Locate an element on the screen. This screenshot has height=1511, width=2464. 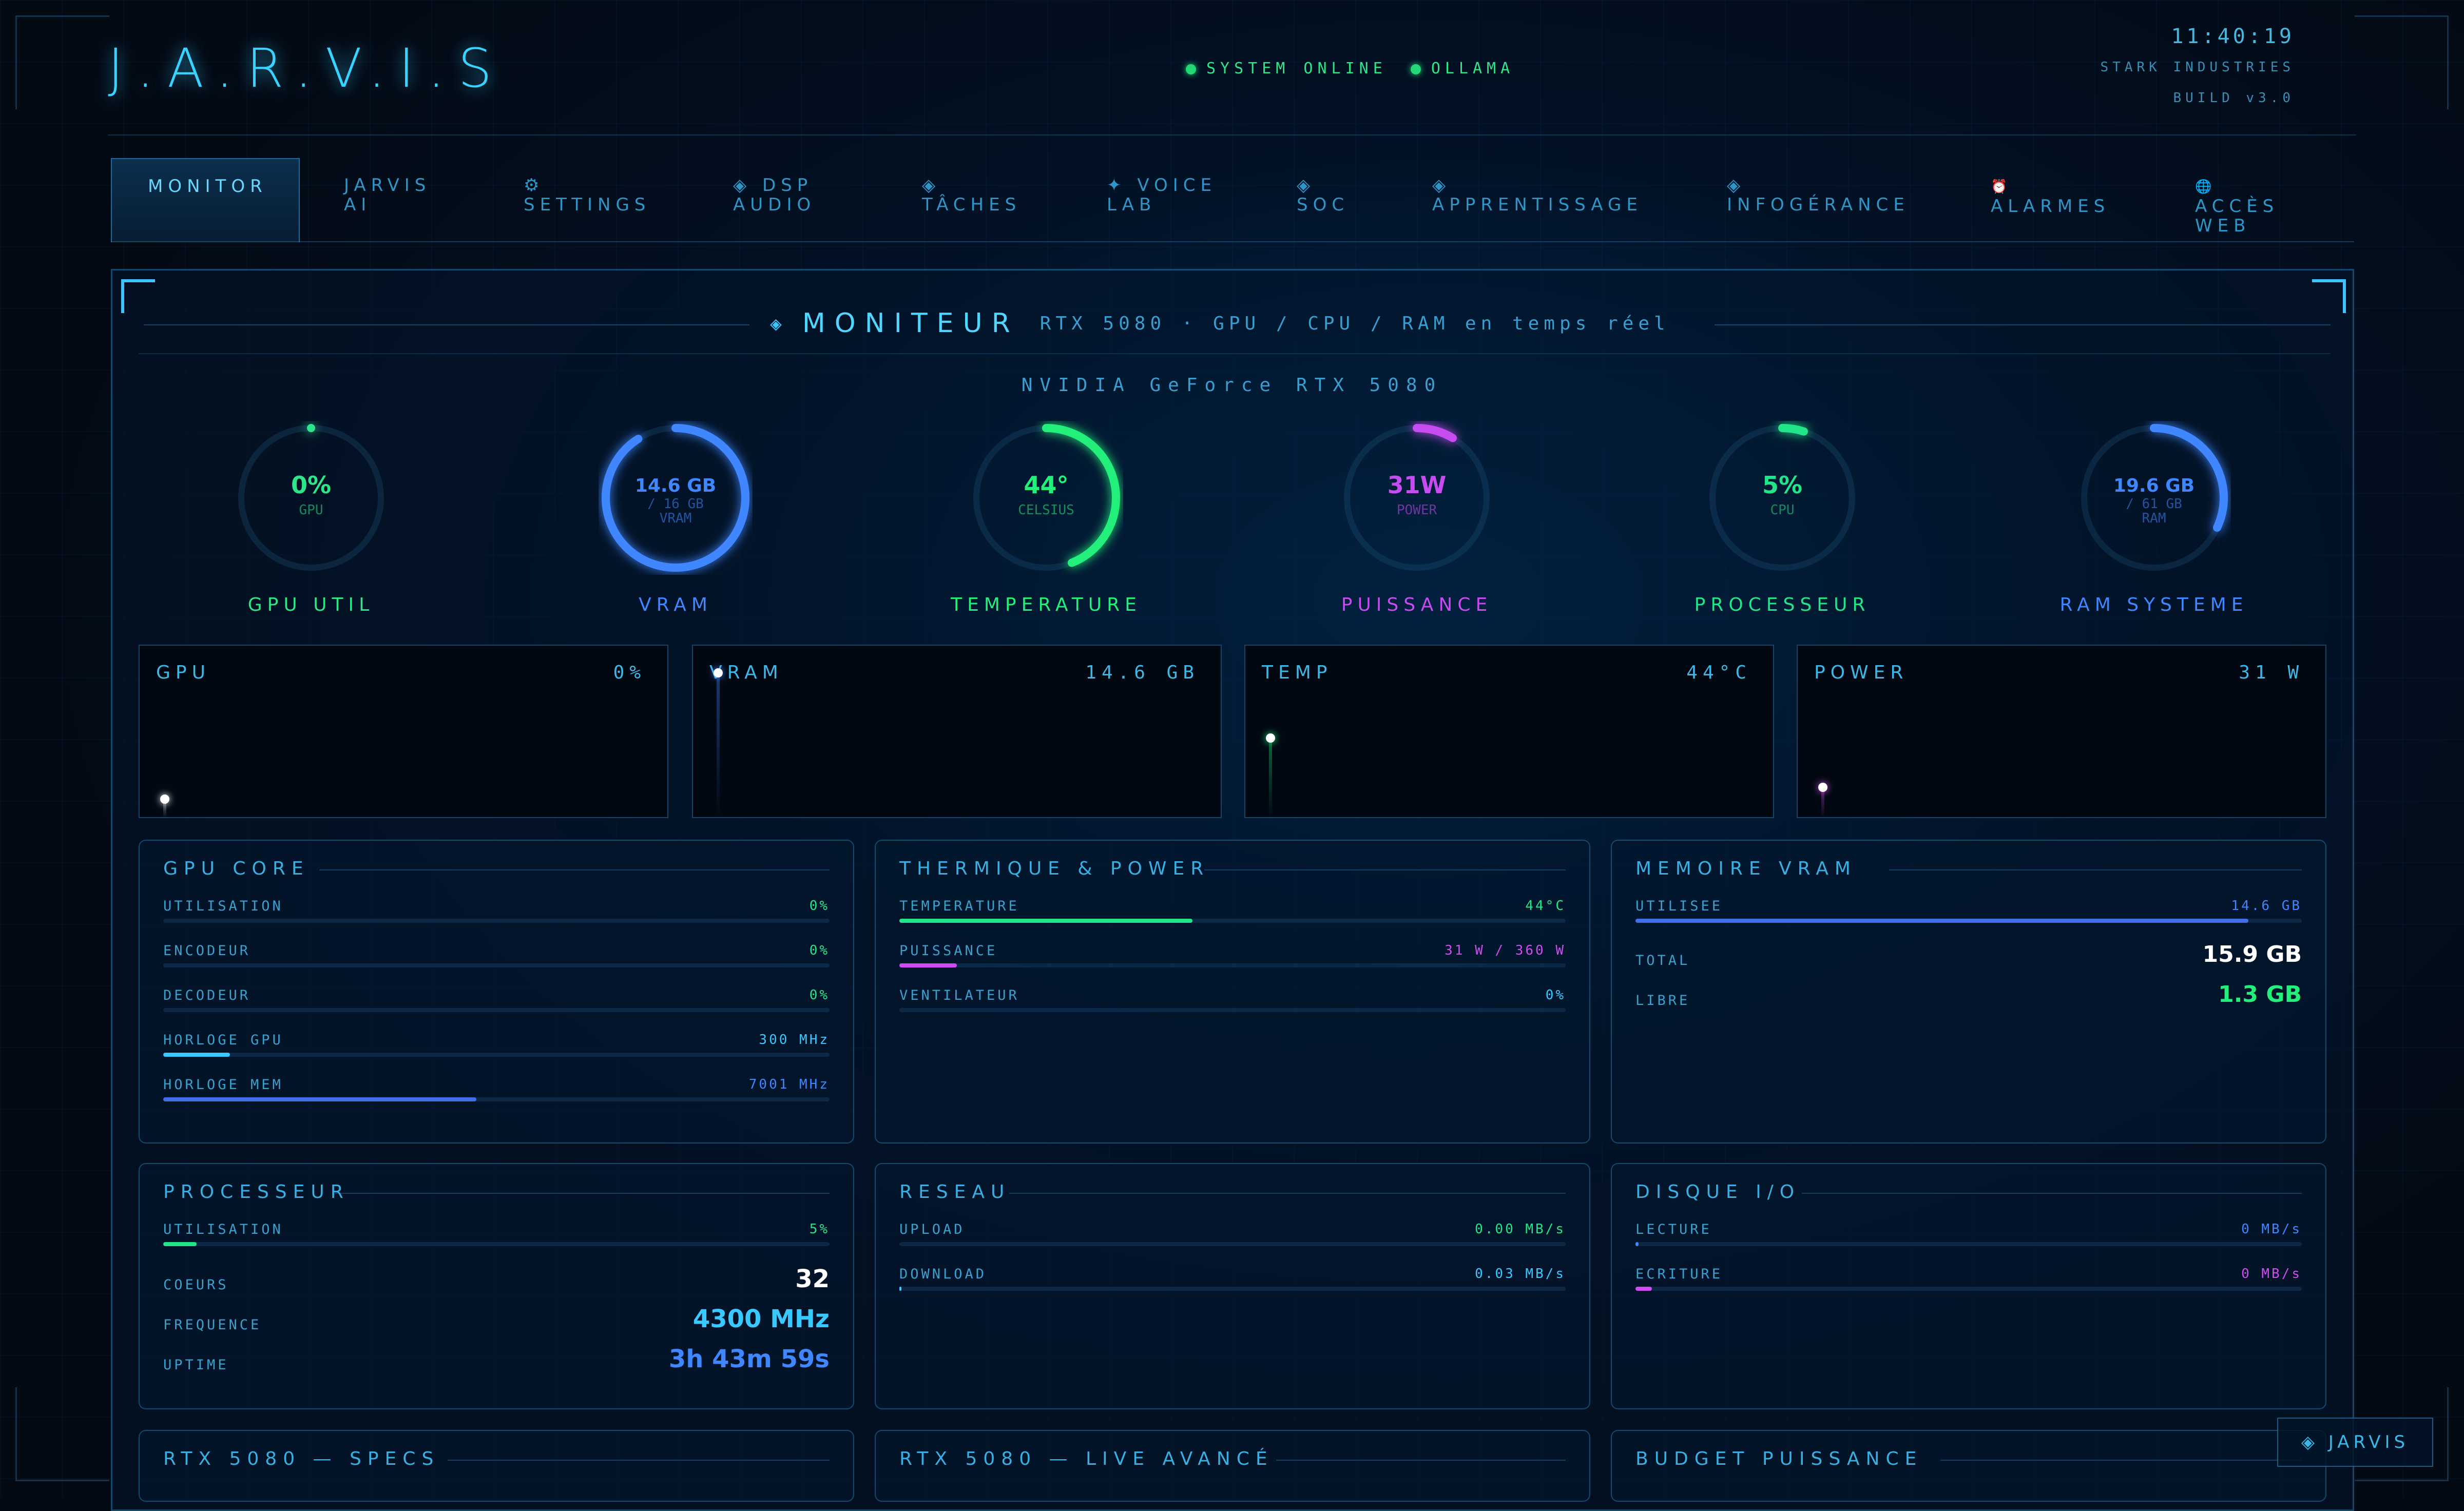
sparkline-gpu: GPU 0% is located at coordinates (403, 731).